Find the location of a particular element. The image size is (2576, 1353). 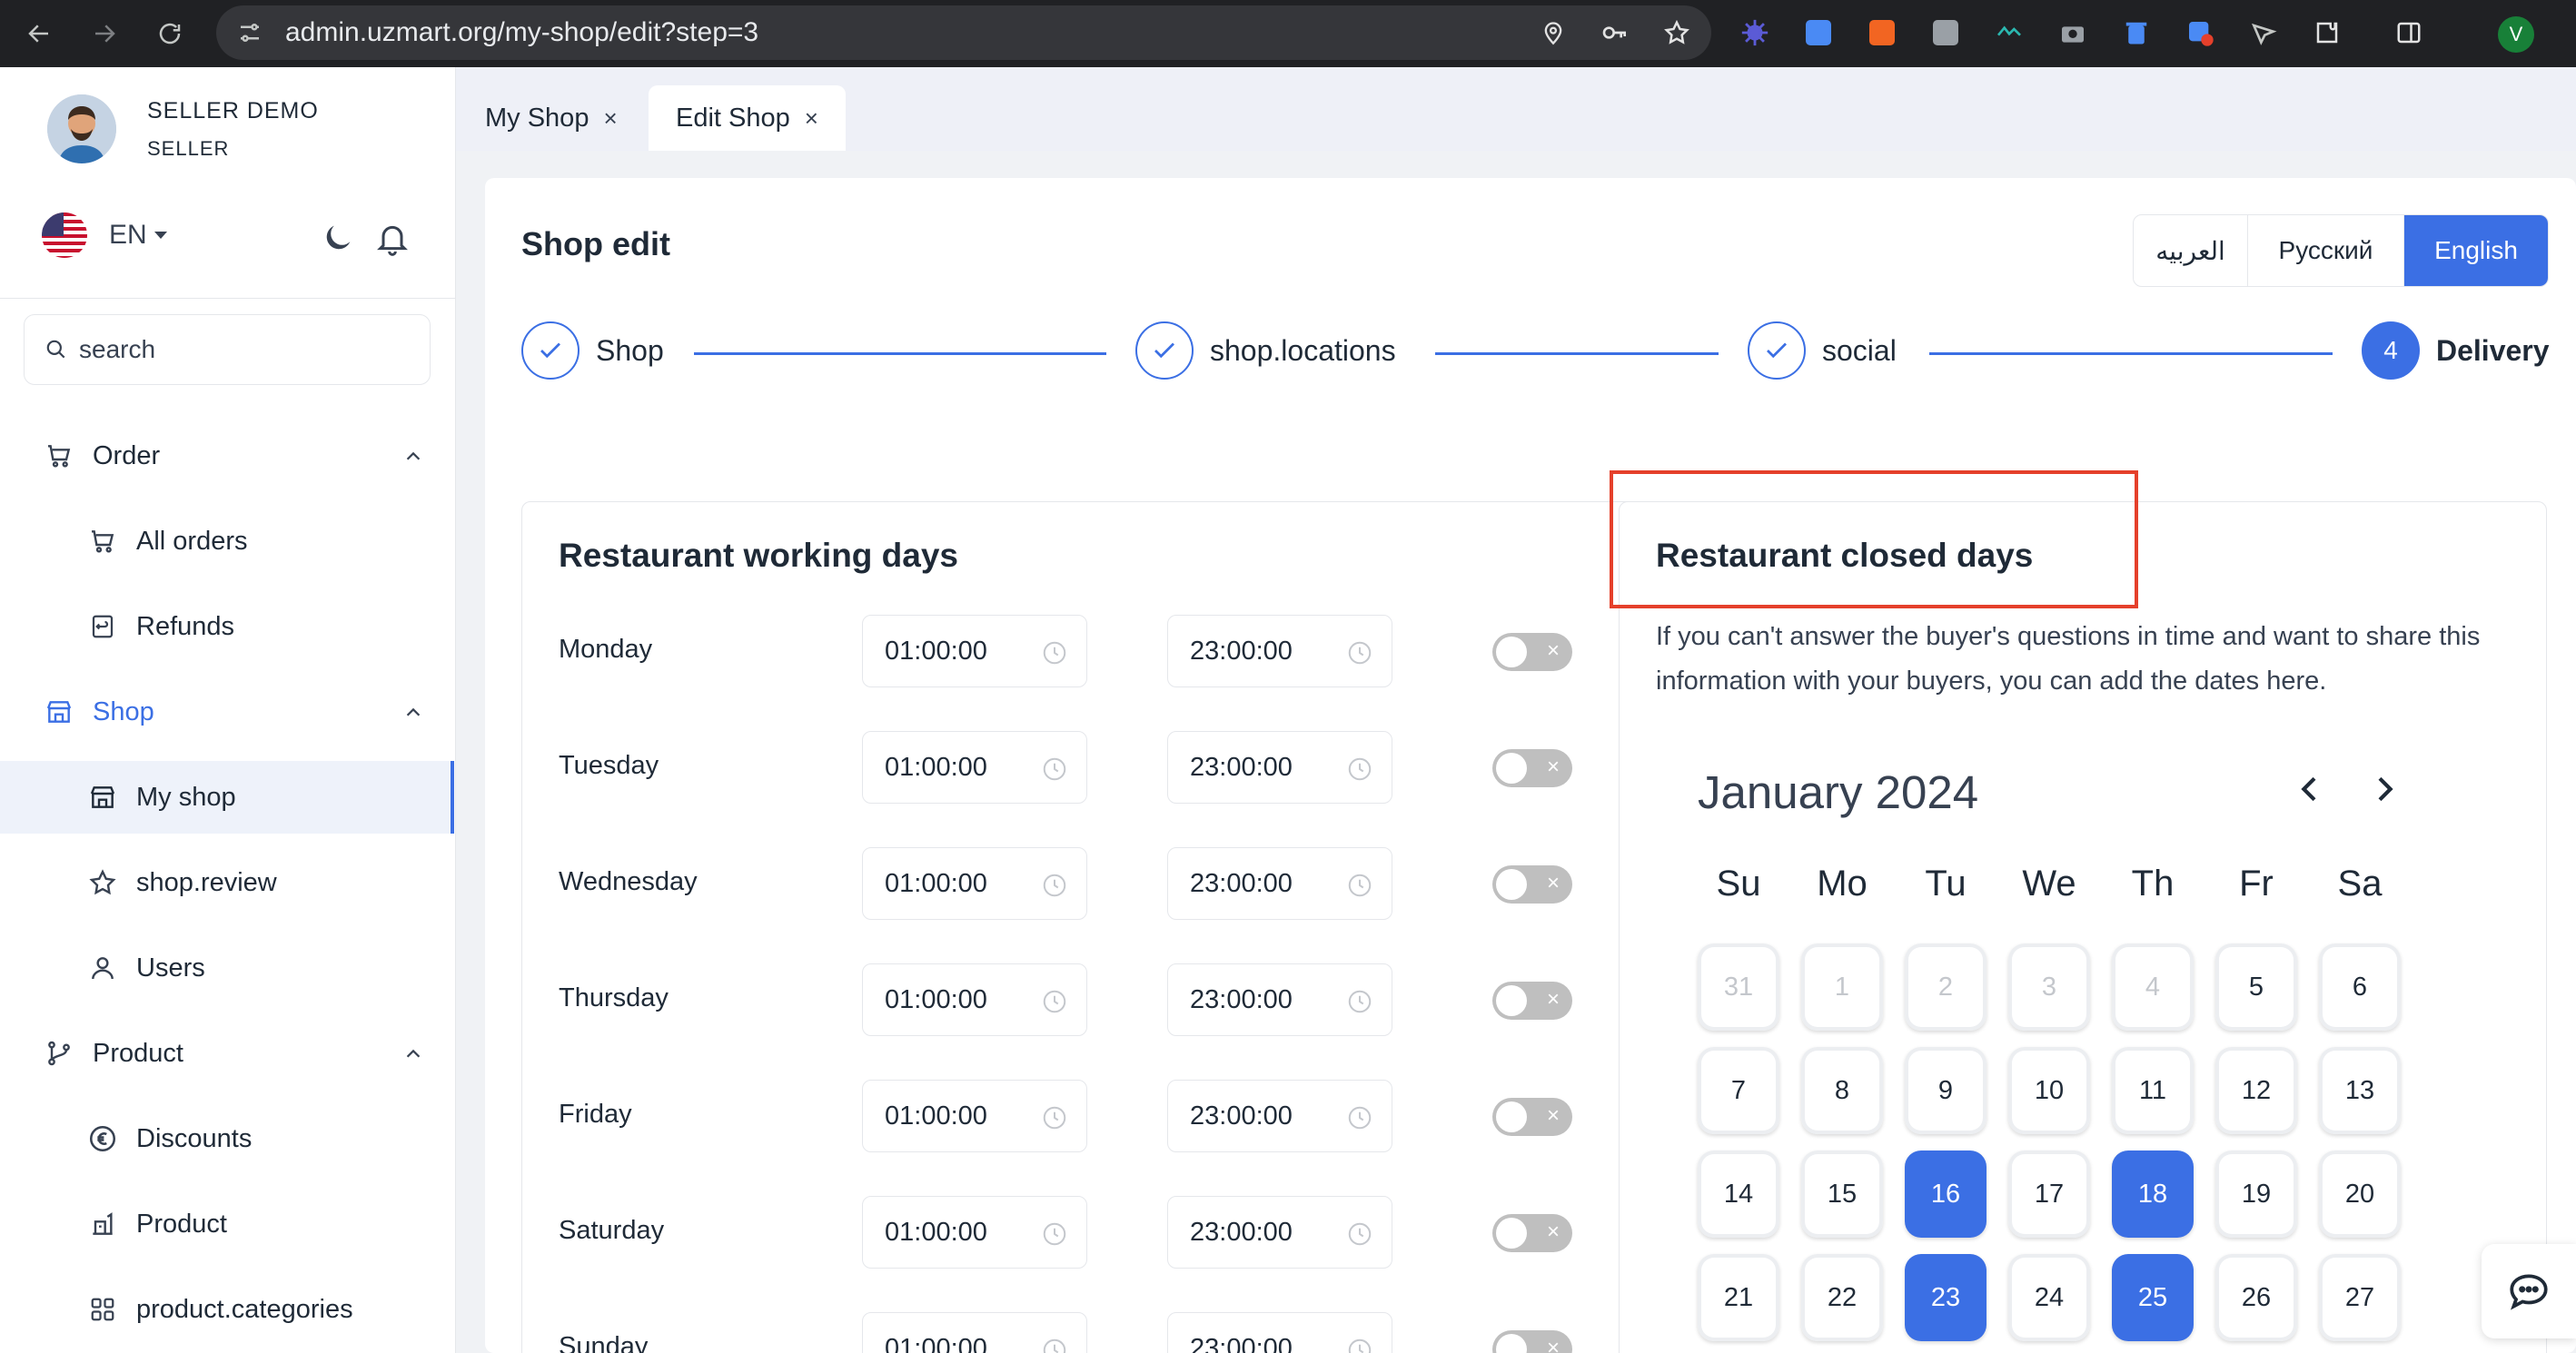

calendar-day-selected: 18 is located at coordinates (2153, 1194).